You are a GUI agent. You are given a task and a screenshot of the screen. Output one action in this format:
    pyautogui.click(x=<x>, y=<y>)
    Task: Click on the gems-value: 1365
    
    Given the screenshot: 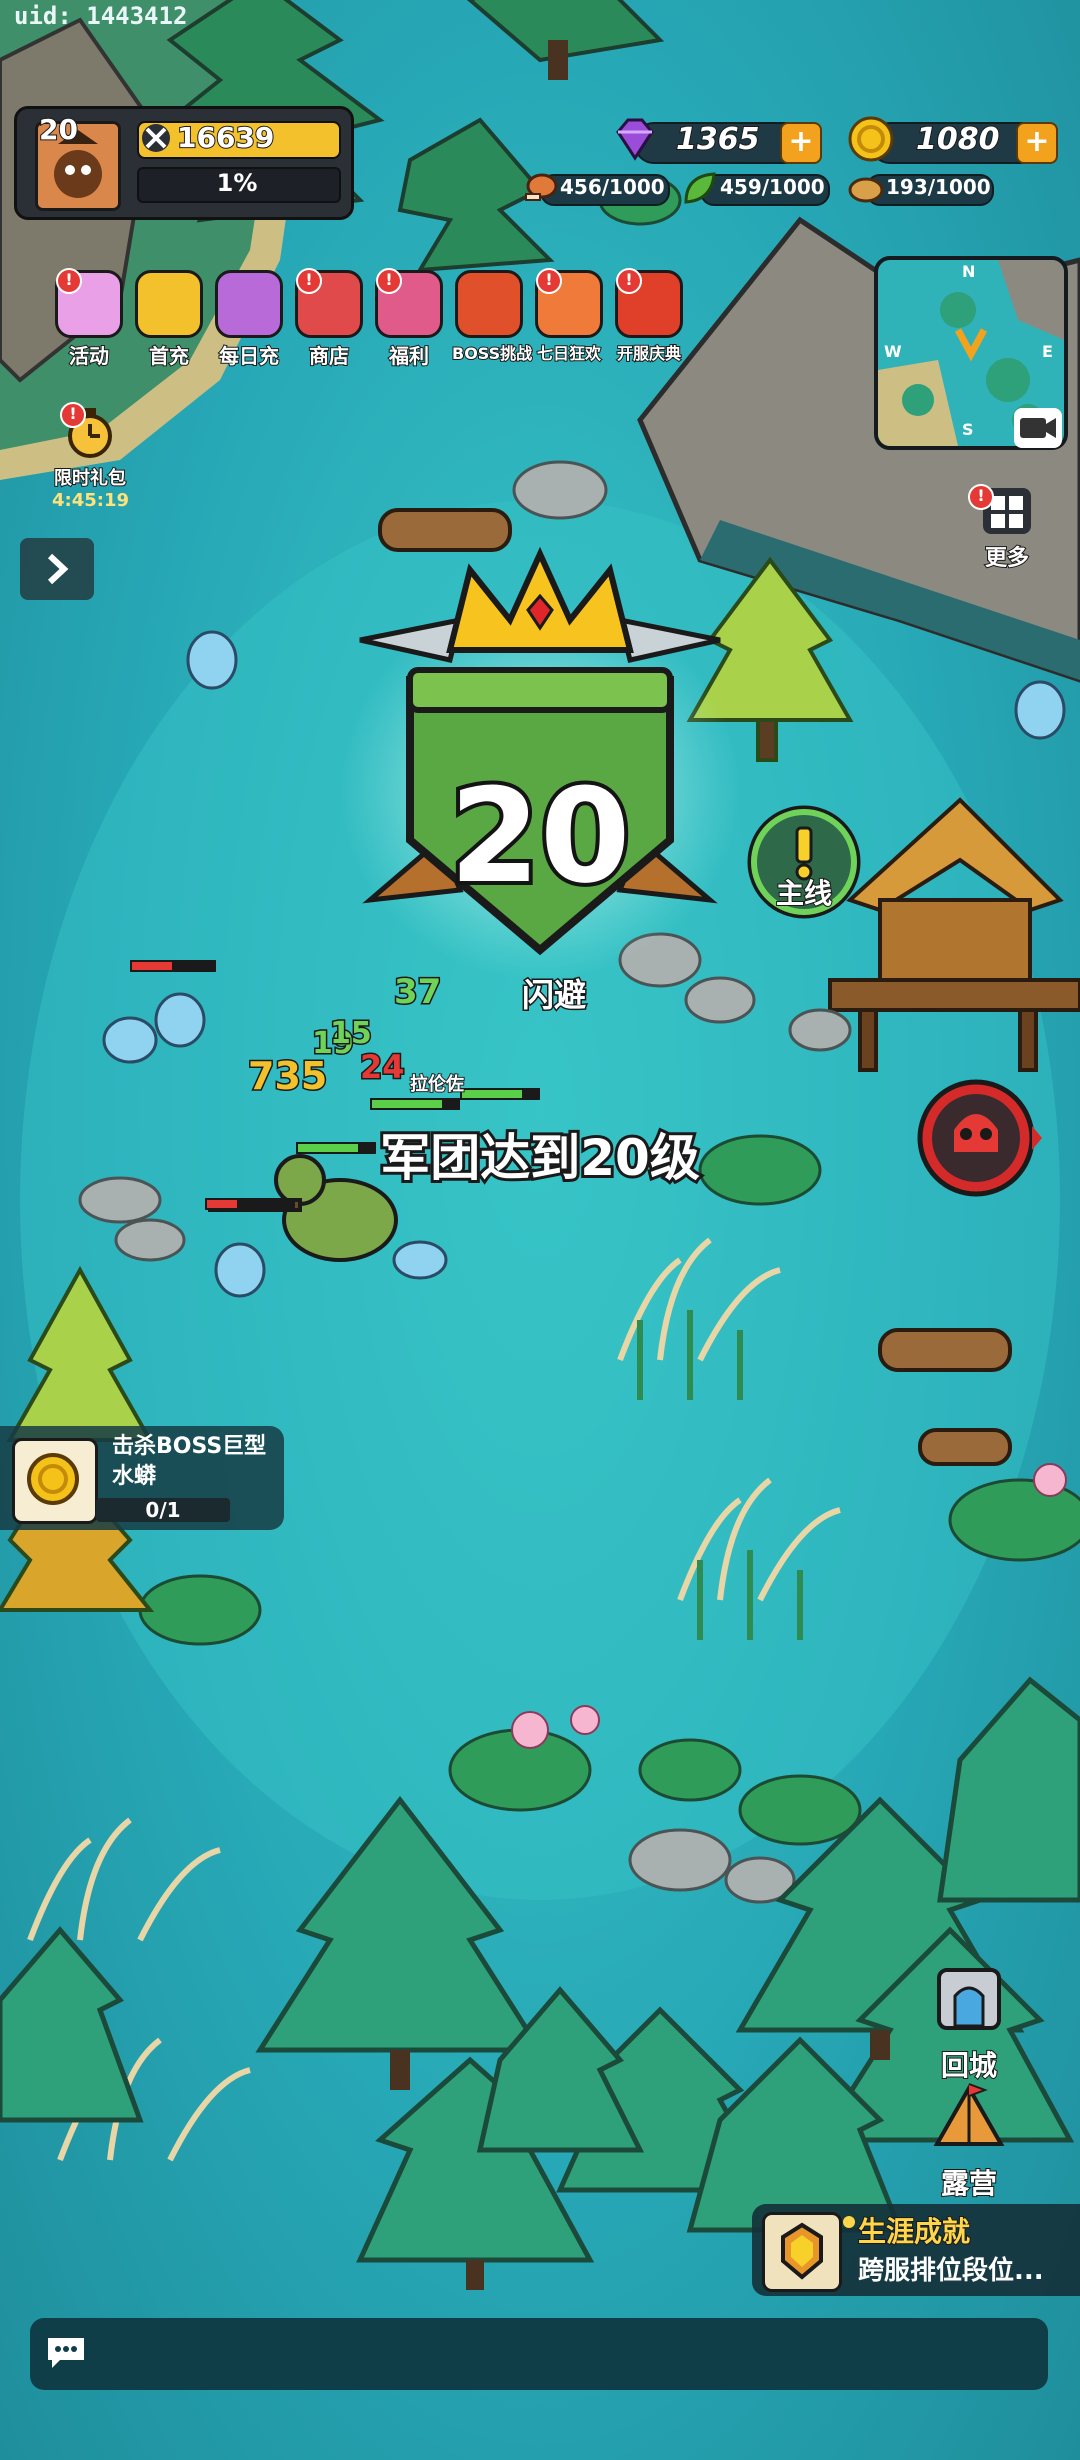 What is the action you would take?
    pyautogui.click(x=717, y=139)
    